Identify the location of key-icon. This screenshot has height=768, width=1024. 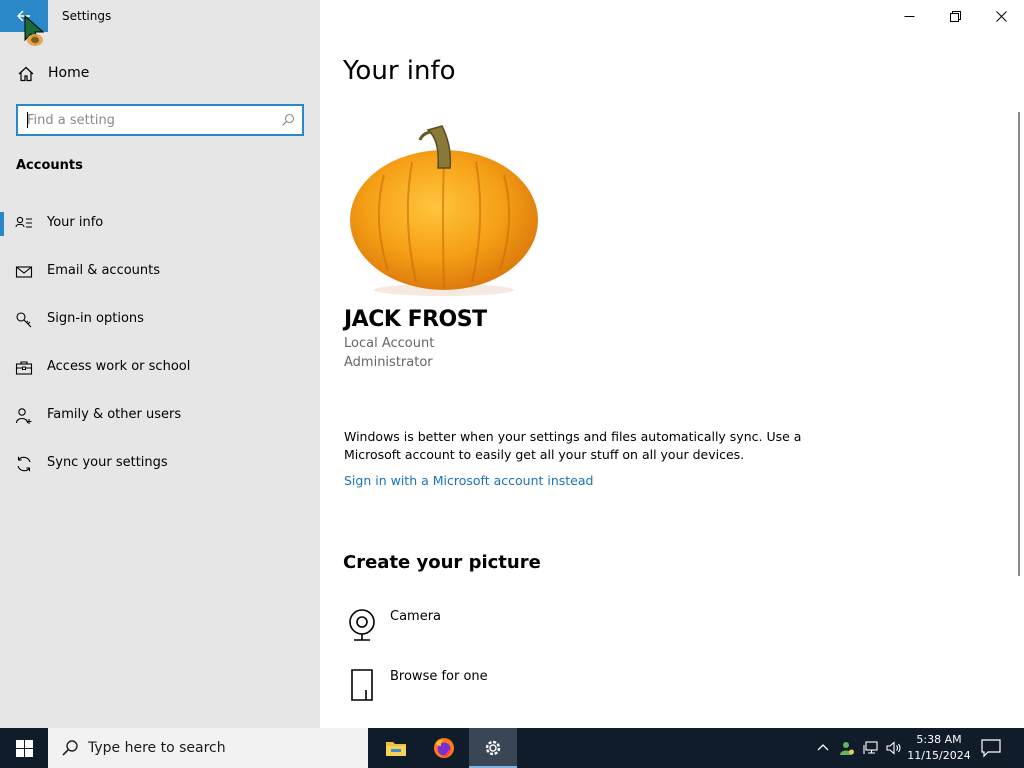
(24, 320).